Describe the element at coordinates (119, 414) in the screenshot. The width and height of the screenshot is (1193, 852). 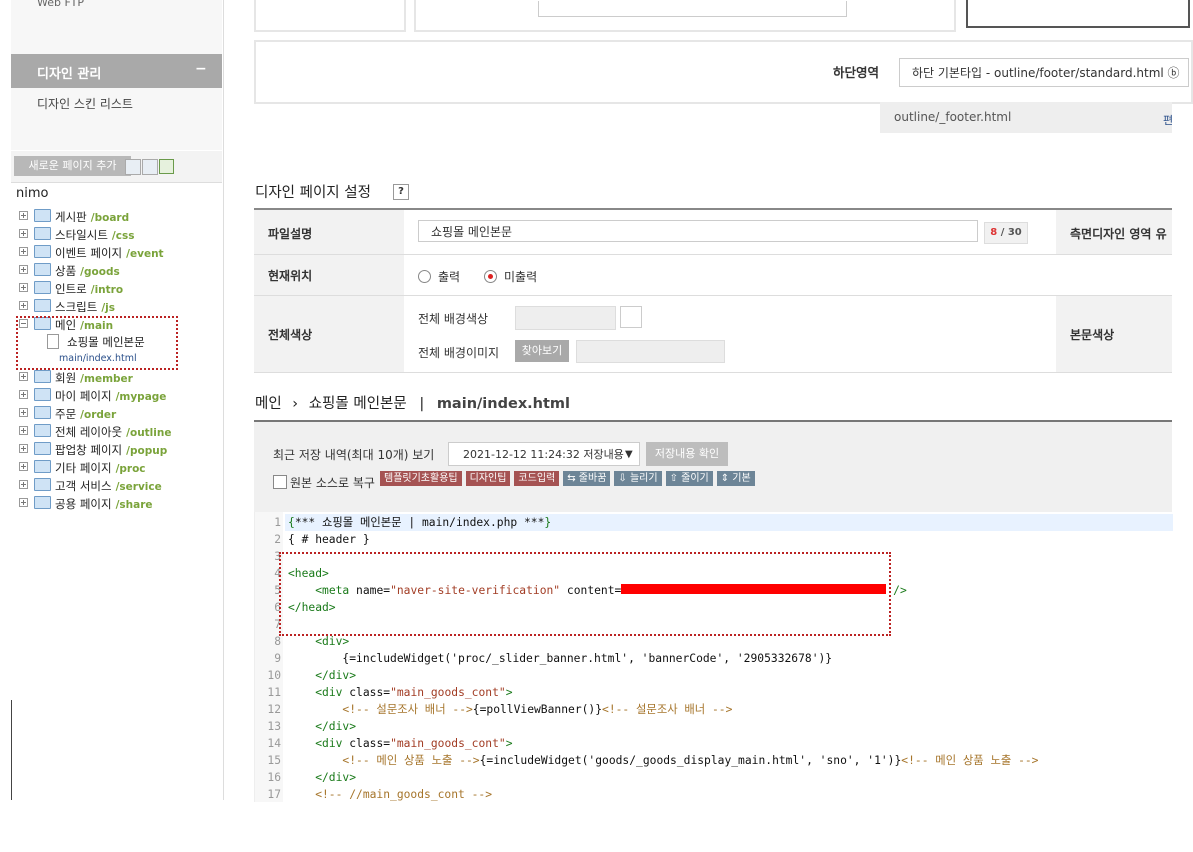
I see `tree-item-order: 주문/order` at that location.